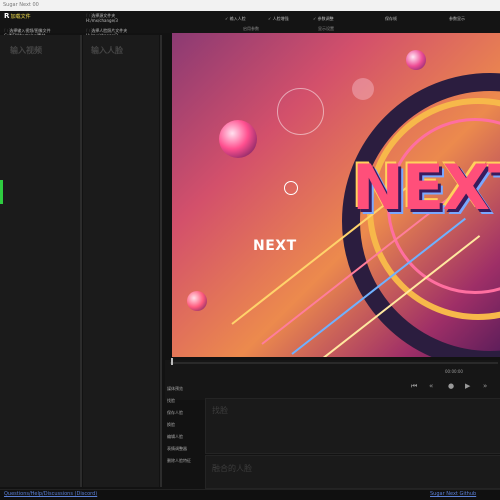  What do you see at coordinates (107, 50) in the screenshot?
I see `input-face-placeholder: 输入人脸` at bounding box center [107, 50].